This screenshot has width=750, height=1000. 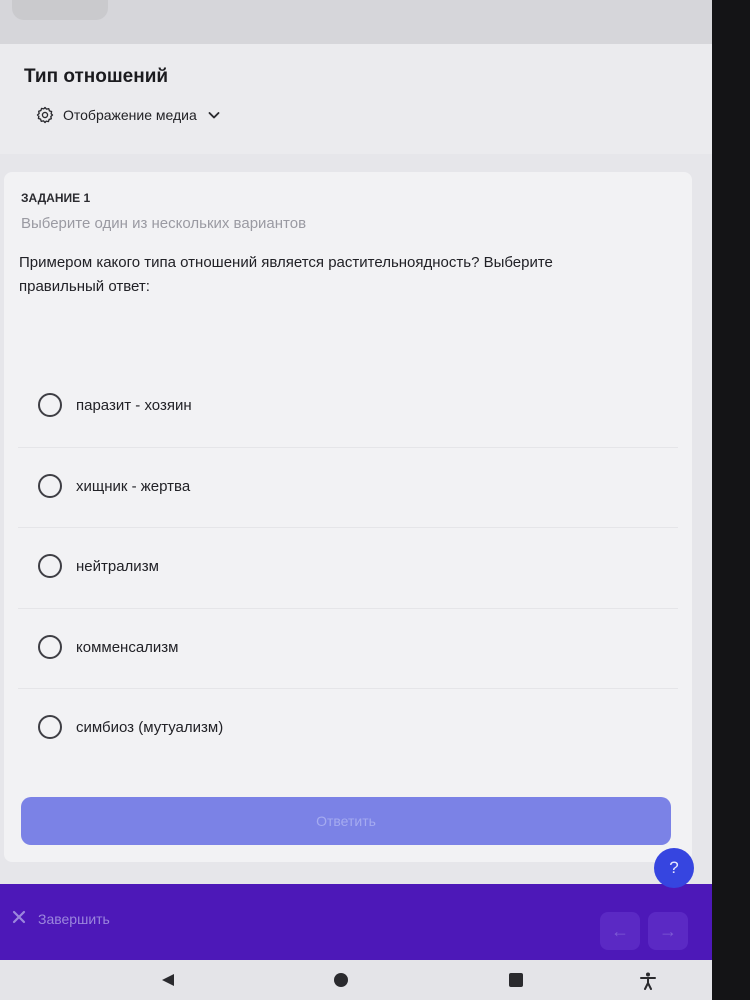 What do you see at coordinates (348, 729) in the screenshot?
I see `answer-option: симбиоз (мутуализм)` at bounding box center [348, 729].